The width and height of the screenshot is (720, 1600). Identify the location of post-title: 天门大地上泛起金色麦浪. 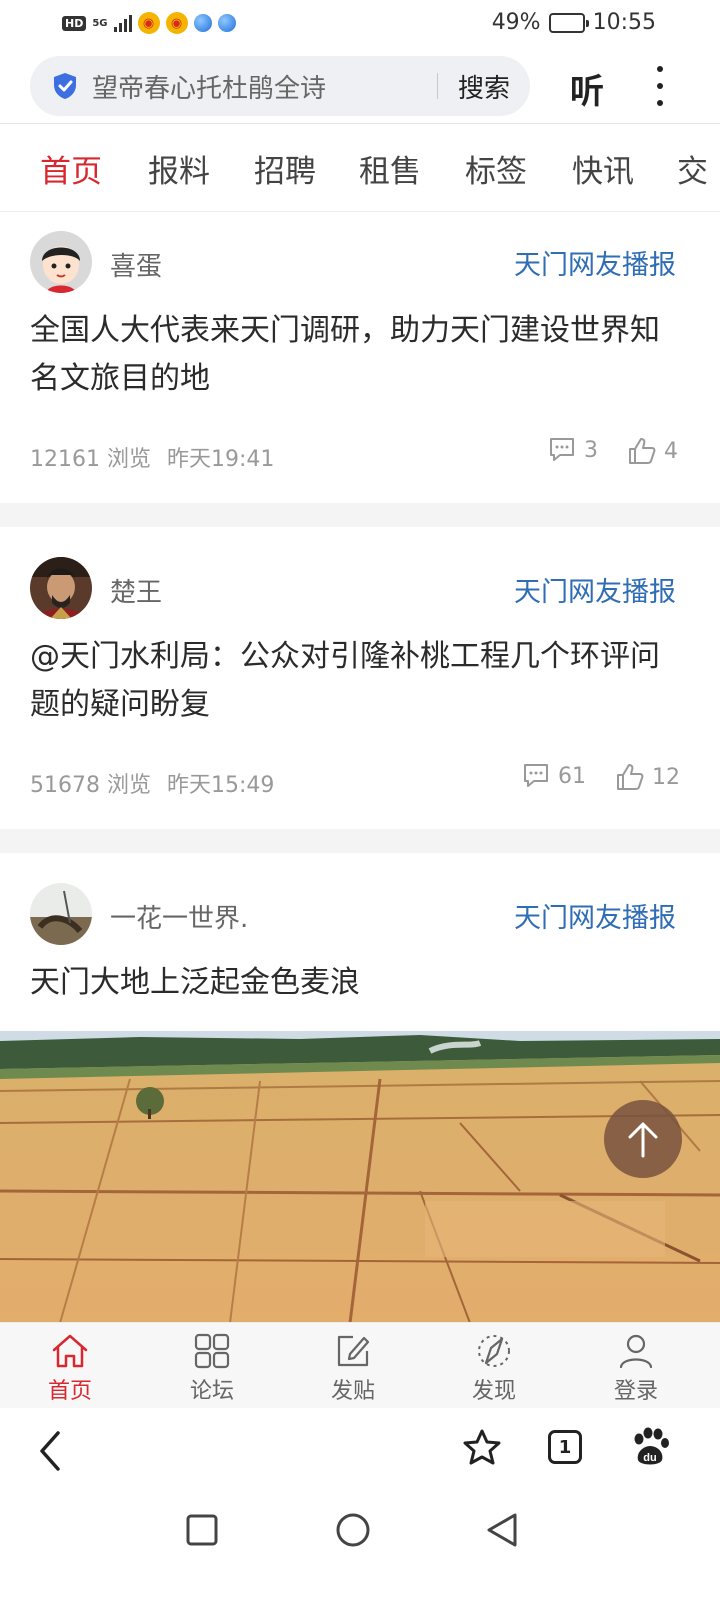
(355, 983).